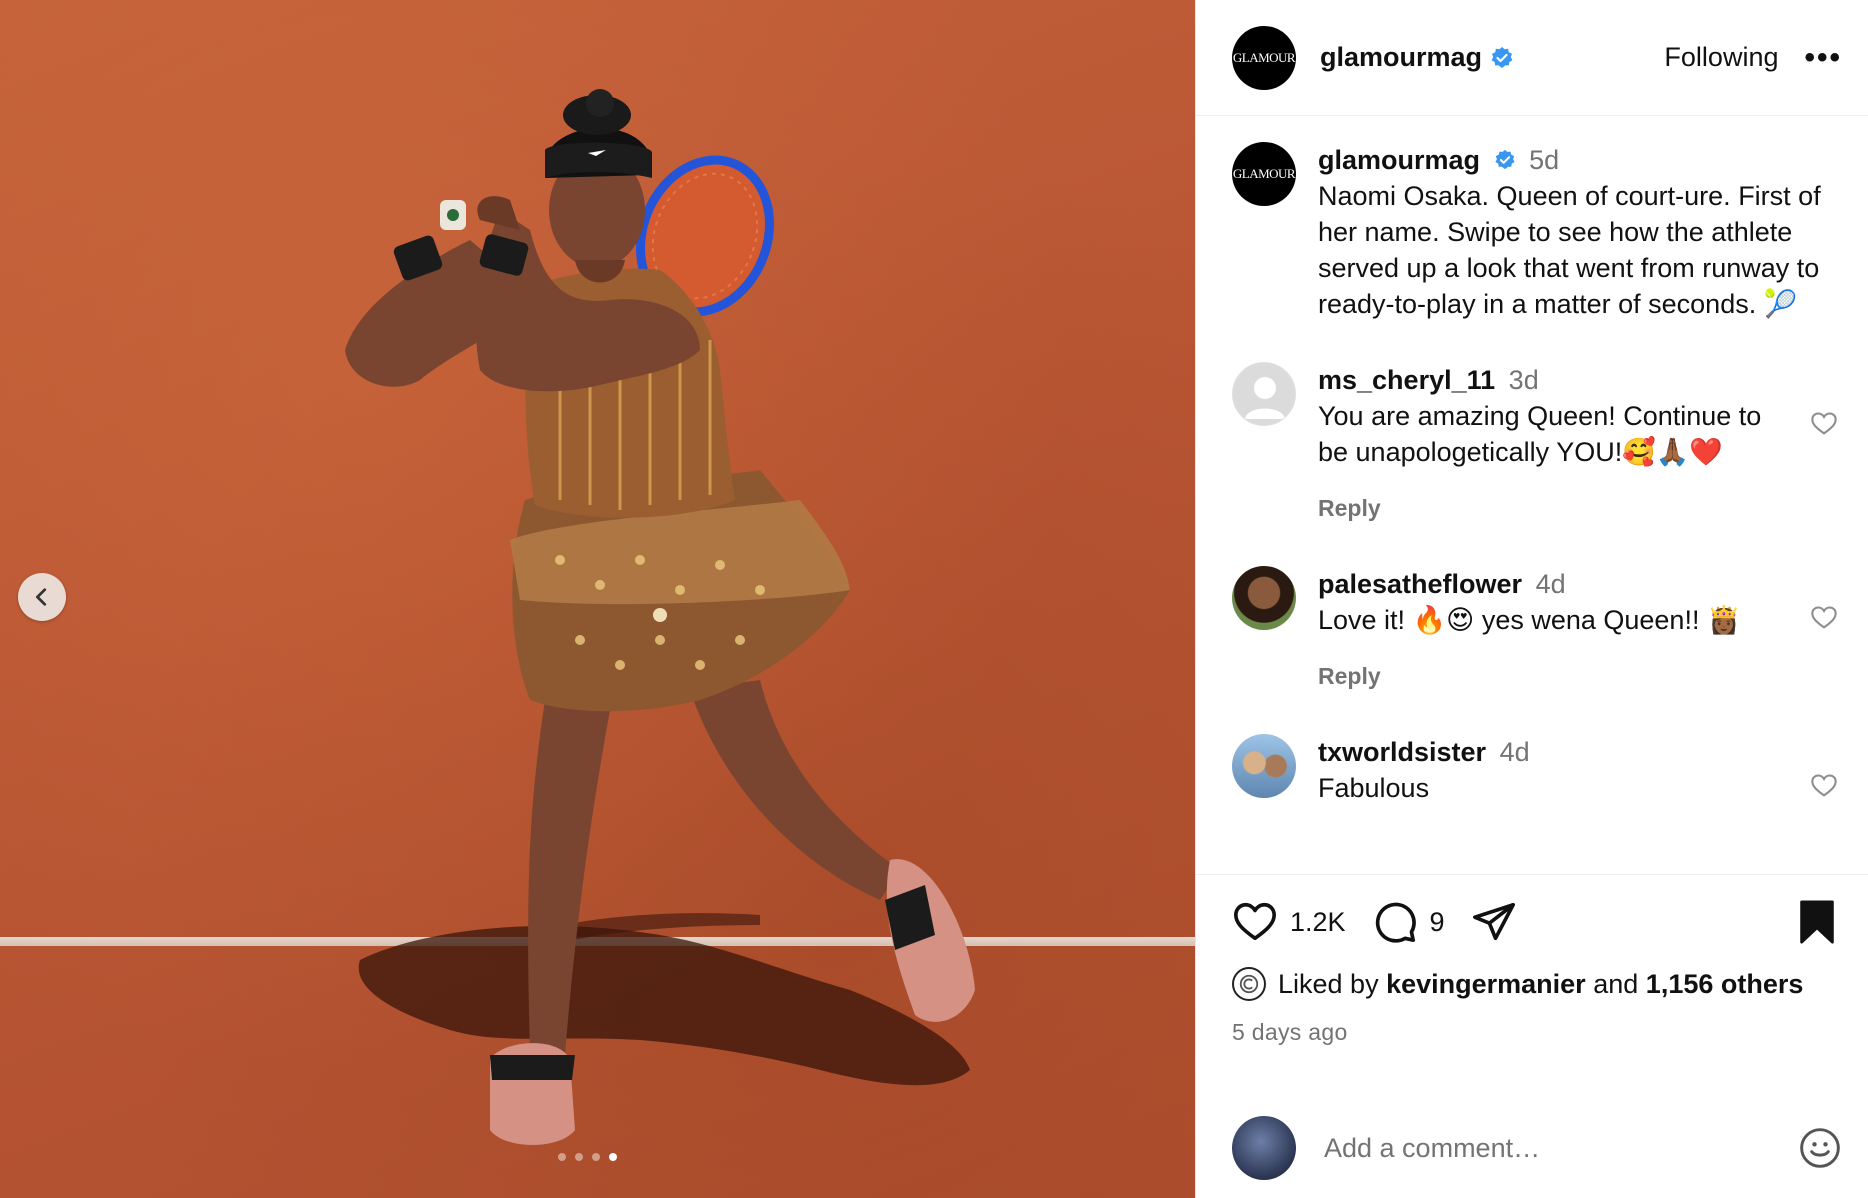  What do you see at coordinates (1578, 770) in the screenshot?
I see `comment-body: txworldsister 4d Fabulous` at bounding box center [1578, 770].